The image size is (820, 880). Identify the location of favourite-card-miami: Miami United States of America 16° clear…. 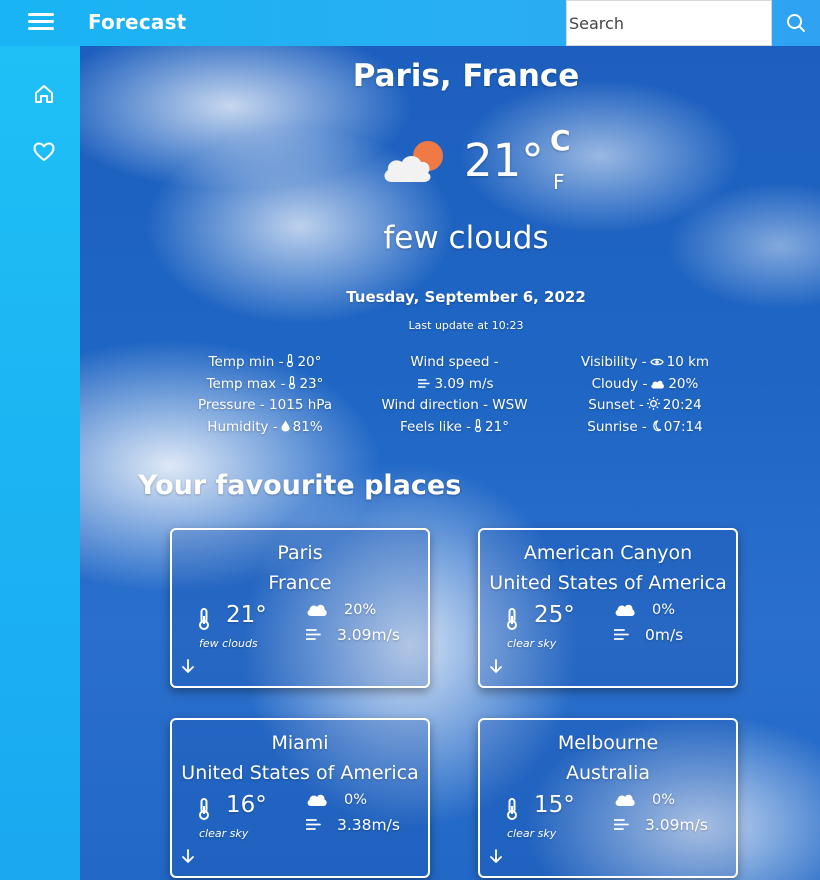
(300, 798).